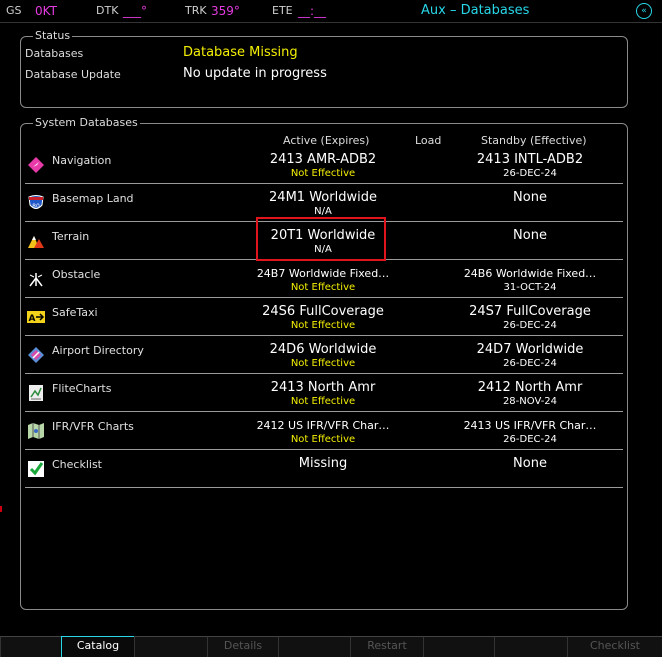 This screenshot has height=657, width=662. What do you see at coordinates (644, 11) in the screenshot?
I see `home-icon: «` at bounding box center [644, 11].